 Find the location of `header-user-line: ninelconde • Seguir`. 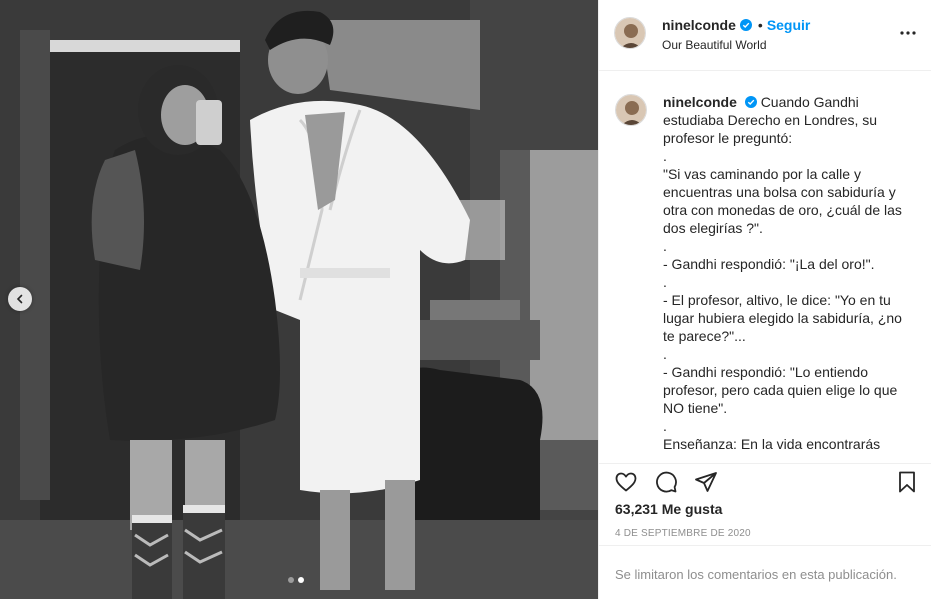

header-user-line: ninelconde • Seguir is located at coordinates (736, 25).